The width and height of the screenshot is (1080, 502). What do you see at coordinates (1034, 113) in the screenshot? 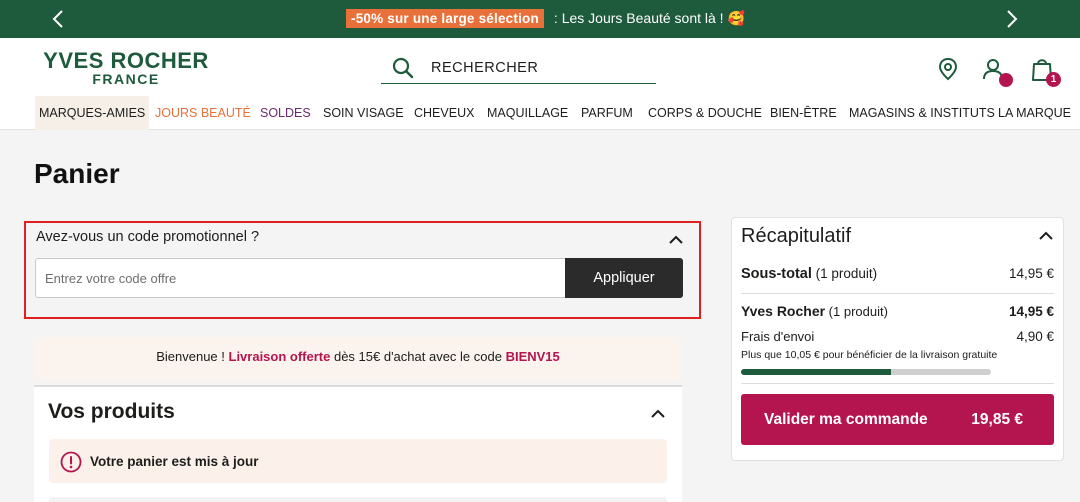
I see `nav-item-la-marque: LA MARQUE` at bounding box center [1034, 113].